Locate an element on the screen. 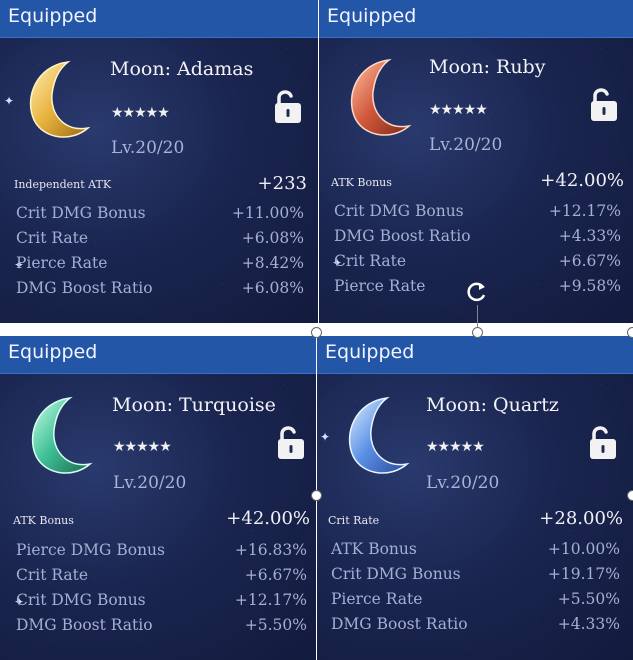 The height and width of the screenshot is (660, 633). main-stat-value: +233 is located at coordinates (282, 183).